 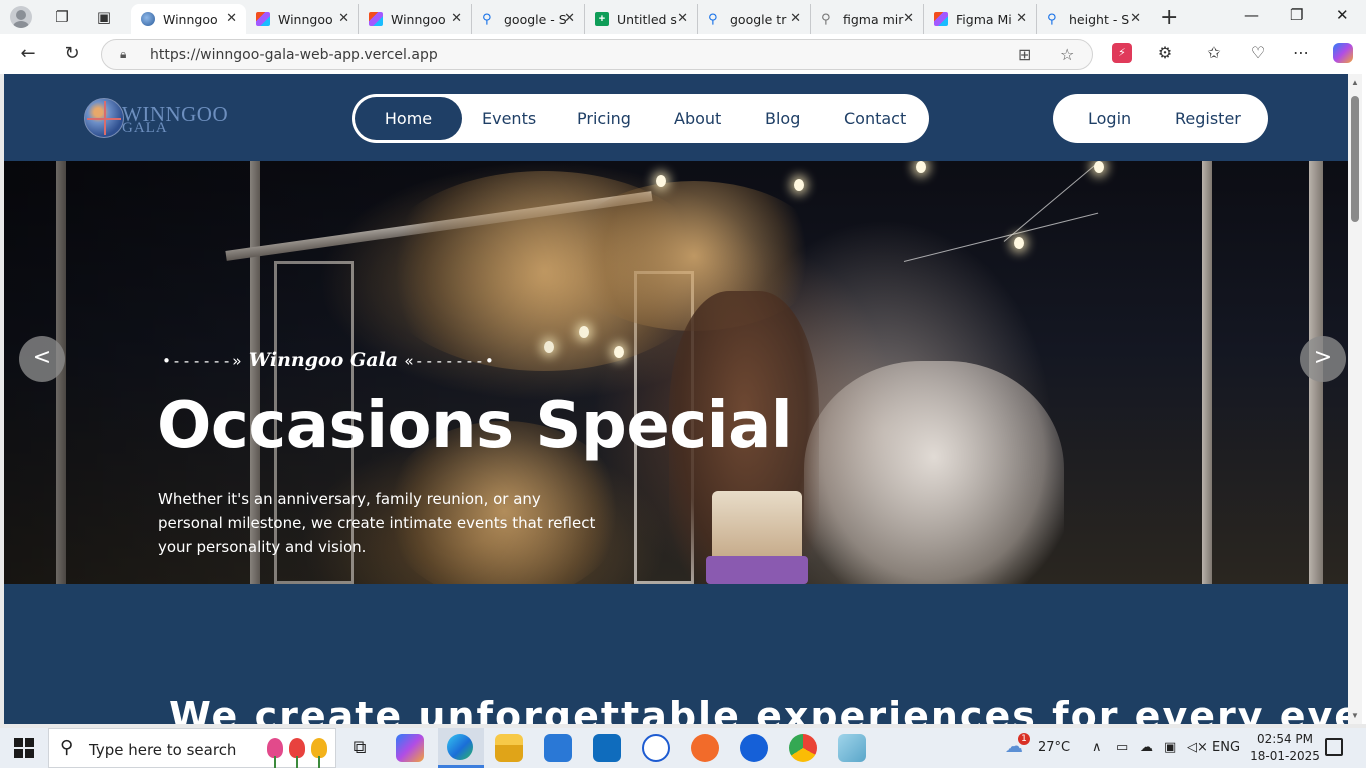 I want to click on string-lights-wire, so click(x=1050, y=202).